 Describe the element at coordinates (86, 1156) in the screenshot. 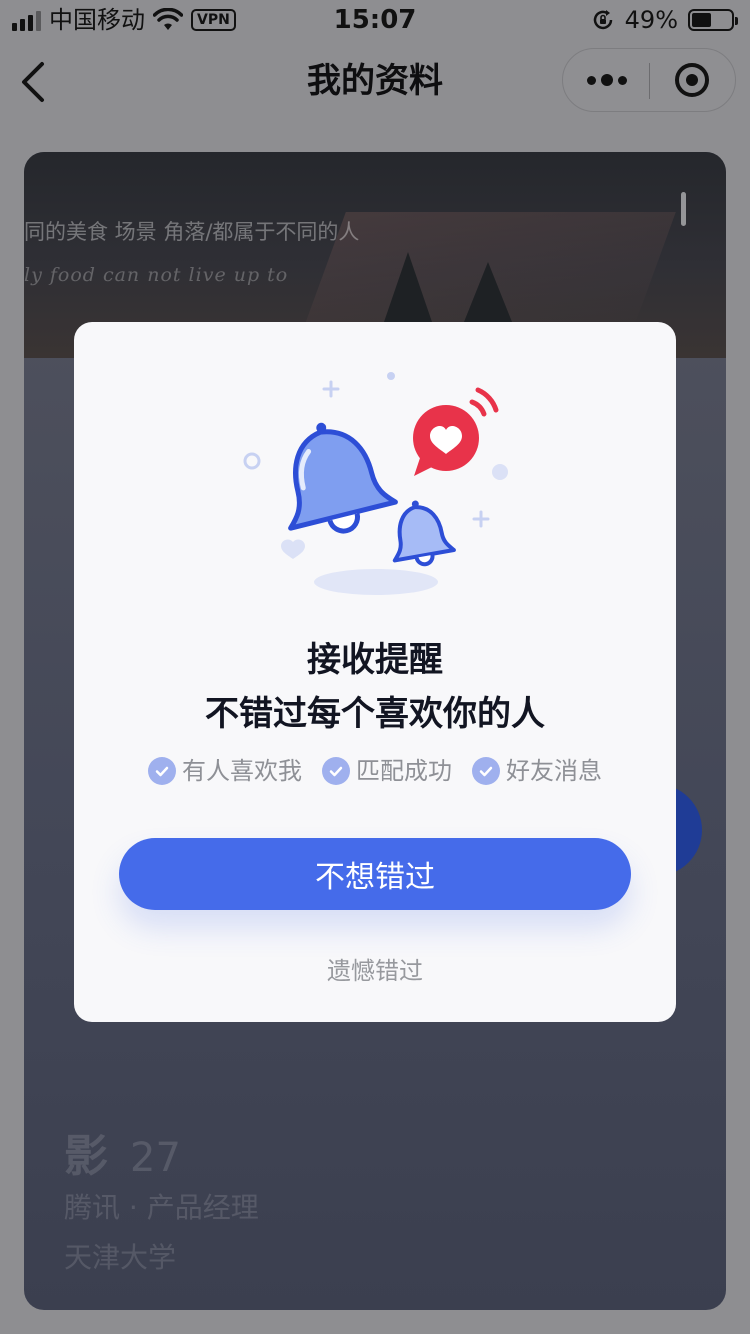

I see `profile-name: 影` at that location.